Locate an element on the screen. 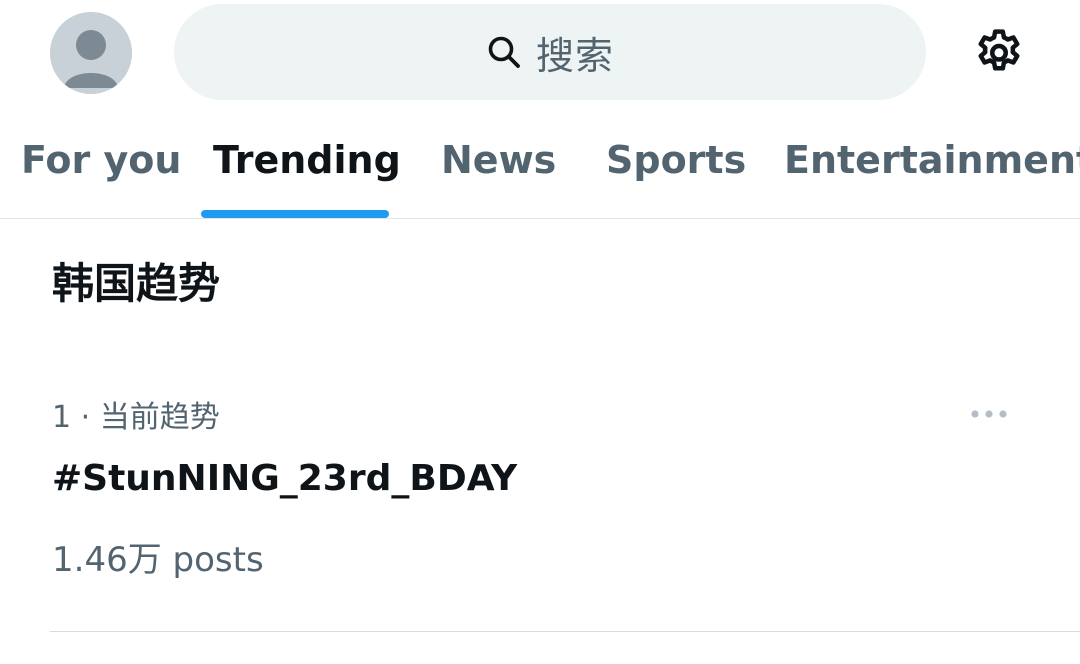  avatar is located at coordinates (91, 53).